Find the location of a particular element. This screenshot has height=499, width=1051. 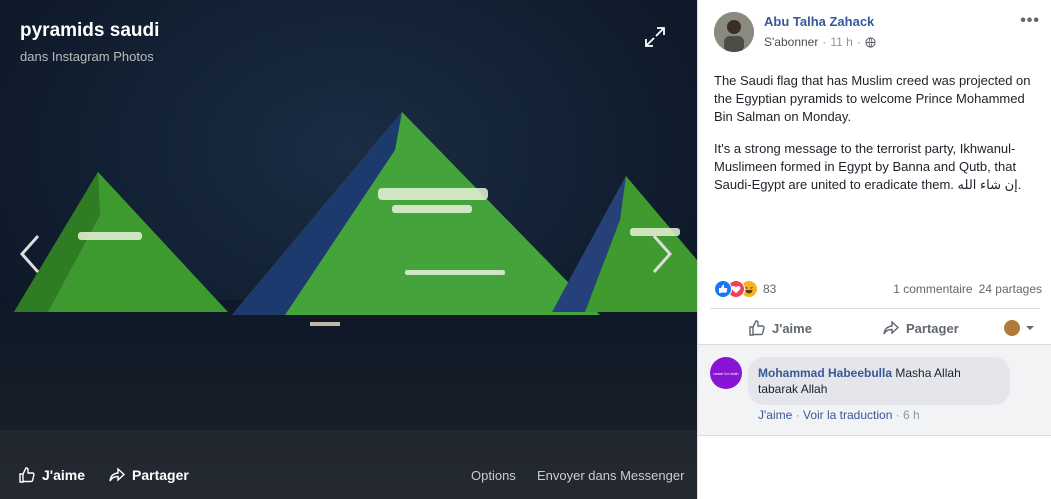

chevron-right-icon is located at coordinates (663, 254).